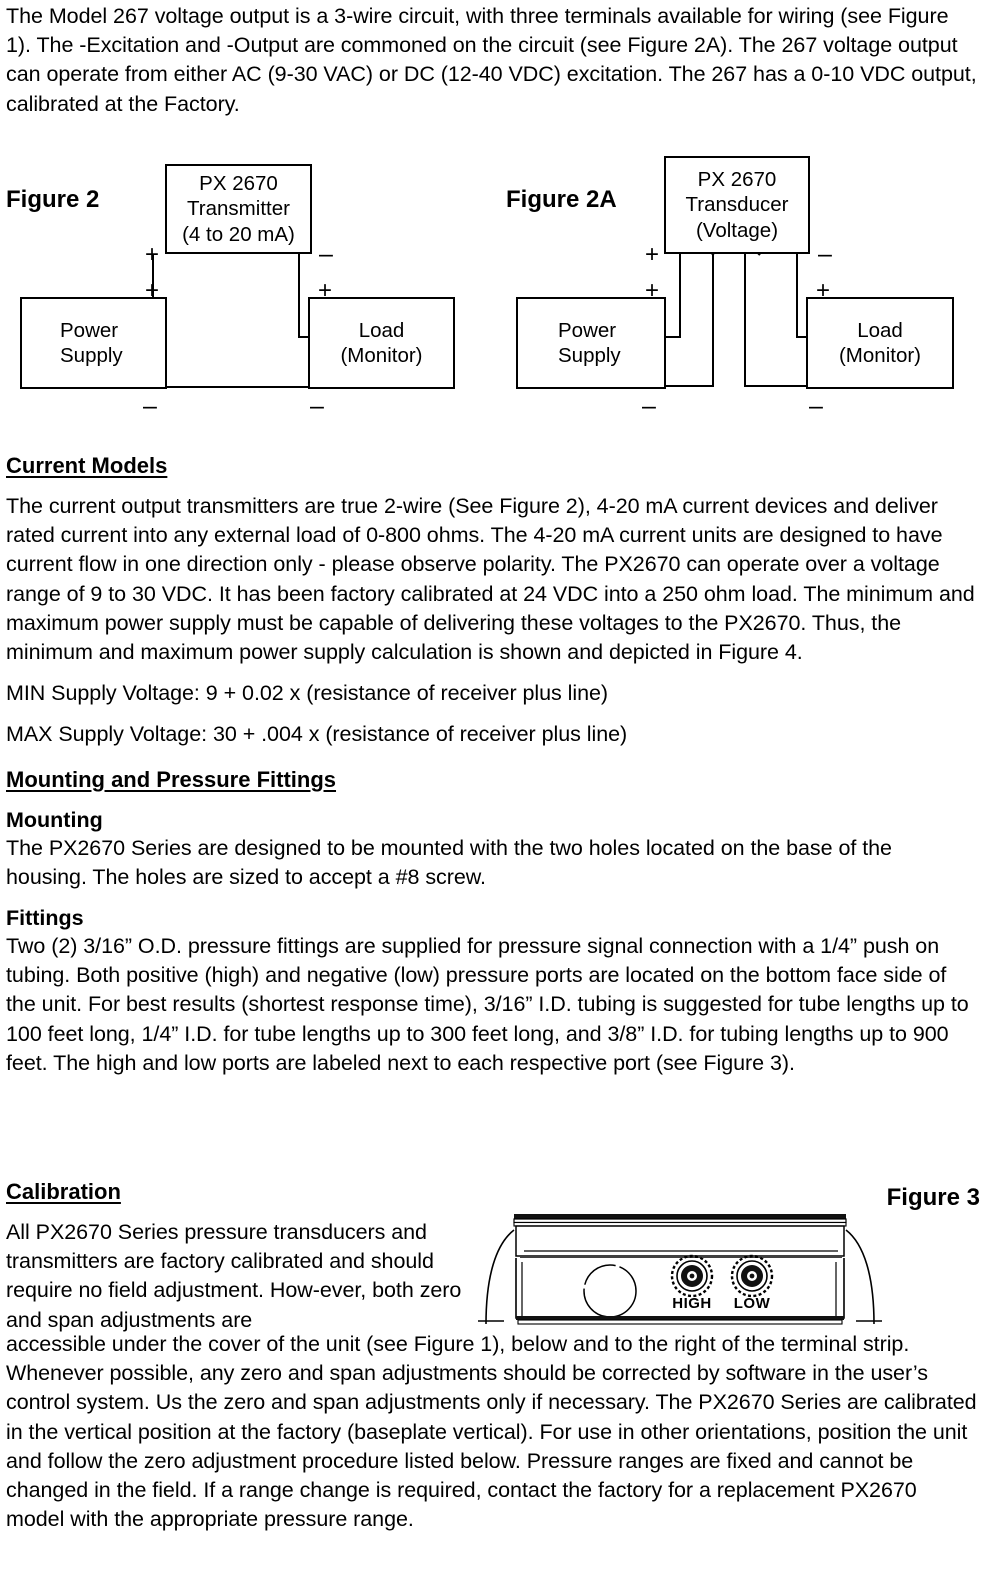 Image resolution: width=988 pixels, height=1596 pixels. I want to click on figure-2a-caption: Figure 2A, so click(561, 199).